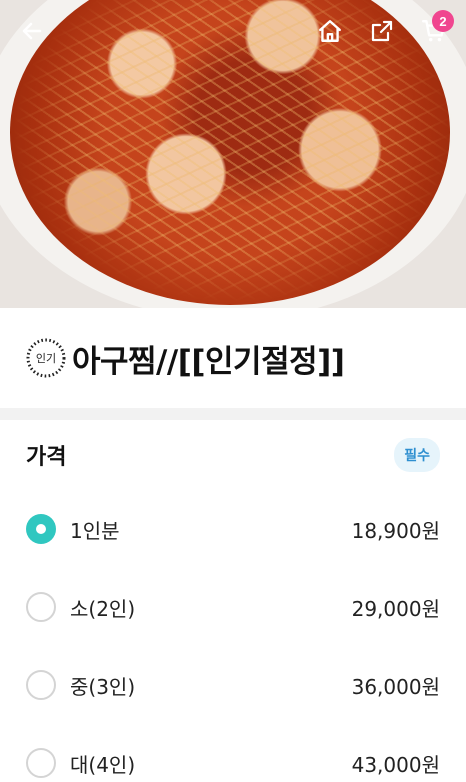 This screenshot has height=782, width=466. What do you see at coordinates (46, 457) in the screenshot?
I see `price-section-title: 가격` at bounding box center [46, 457].